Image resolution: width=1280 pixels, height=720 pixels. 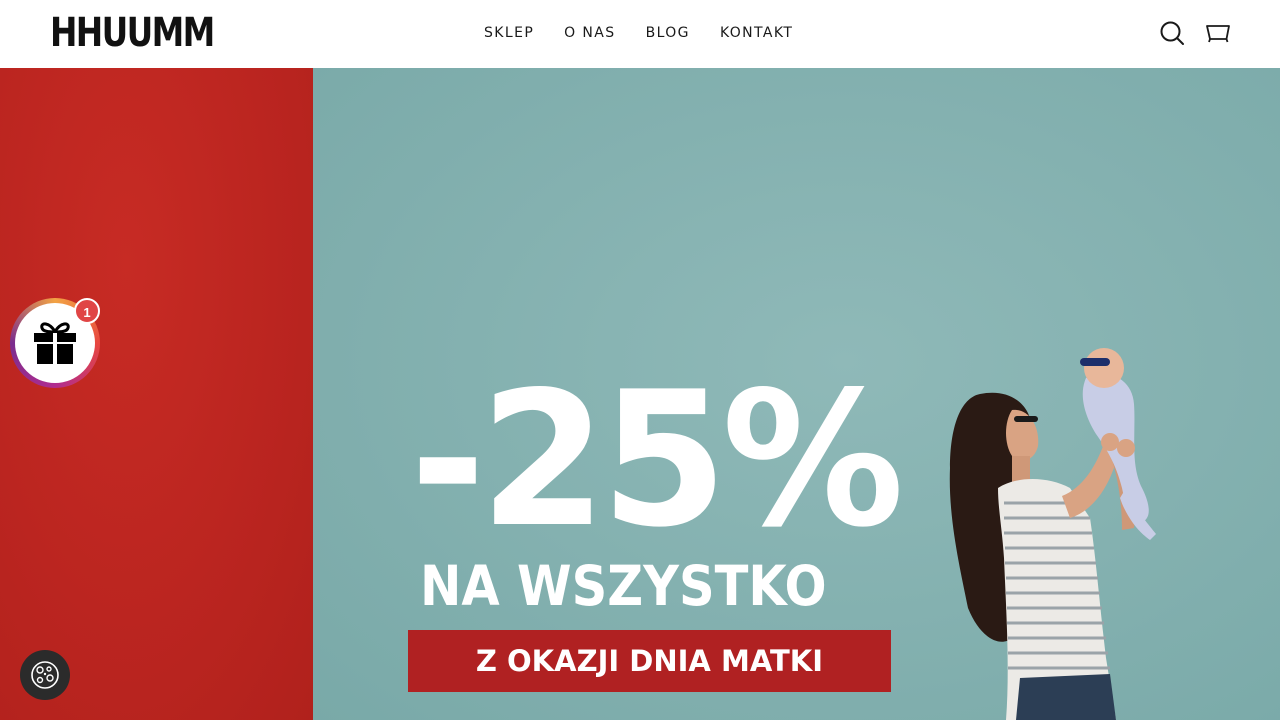 What do you see at coordinates (55, 343) in the screenshot?
I see `gift-icon` at bounding box center [55, 343].